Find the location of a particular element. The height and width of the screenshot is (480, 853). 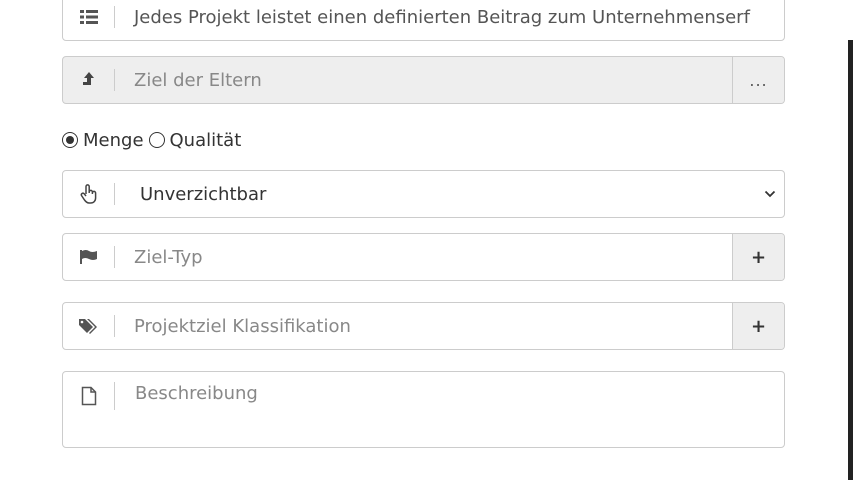

radio-menge is located at coordinates (70, 140).